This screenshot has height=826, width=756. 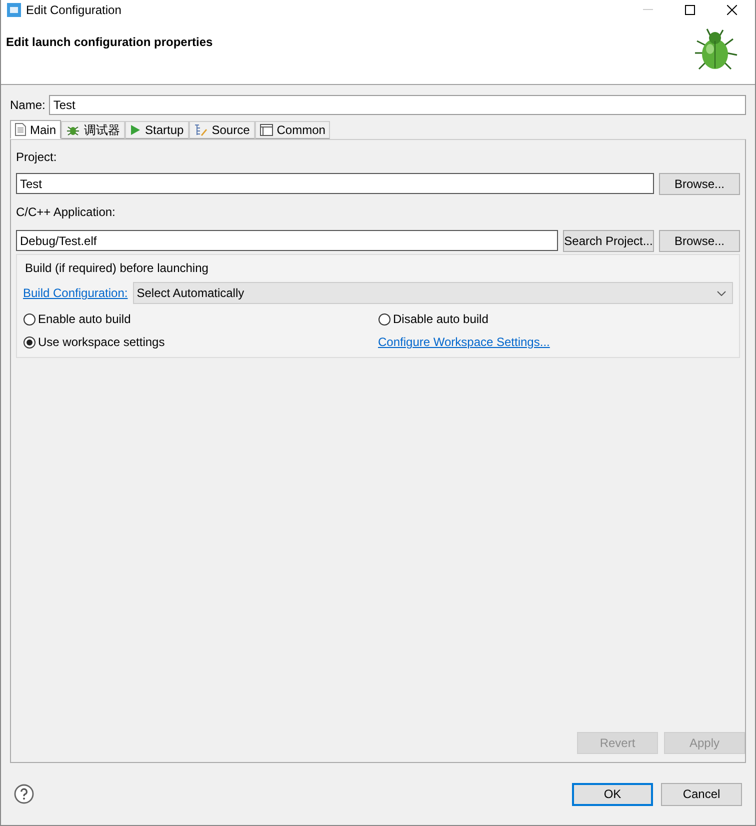 What do you see at coordinates (432, 293) in the screenshot?
I see `configuration-dropdown: Select Automatically` at bounding box center [432, 293].